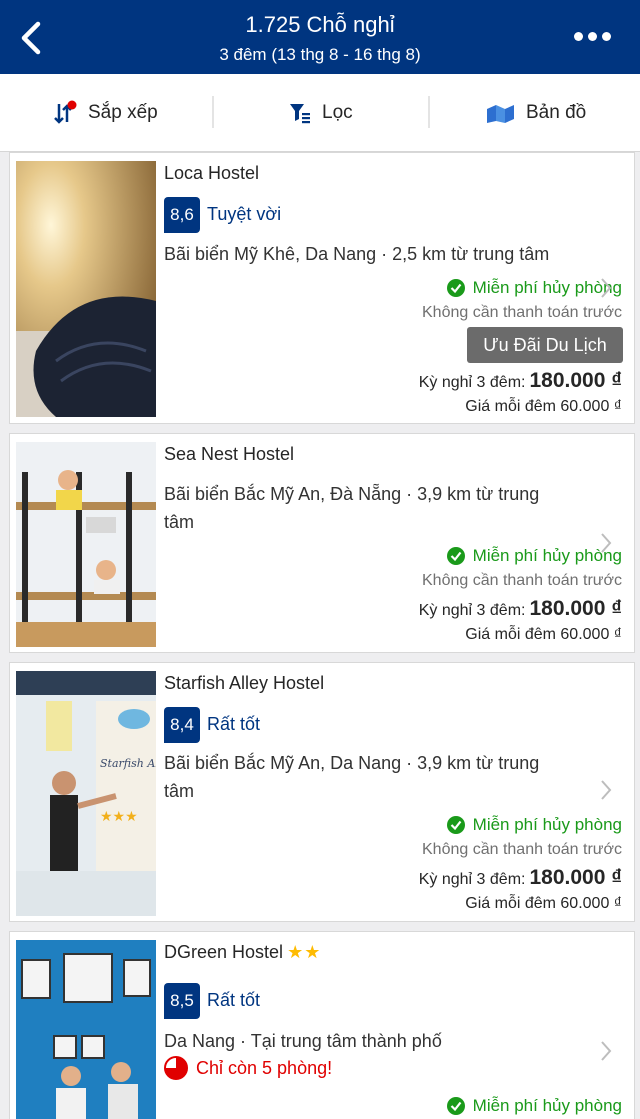  What do you see at coordinates (303, 1041) in the screenshot?
I see `hotel-location: Da Nang · Tại trung tâm thành phố` at bounding box center [303, 1041].